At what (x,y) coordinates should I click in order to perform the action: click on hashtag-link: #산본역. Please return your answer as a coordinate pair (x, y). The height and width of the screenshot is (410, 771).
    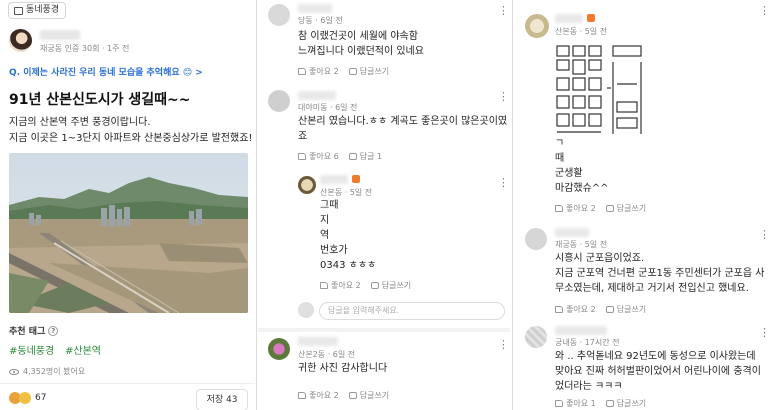
    Looking at the image, I should click on (83, 349).